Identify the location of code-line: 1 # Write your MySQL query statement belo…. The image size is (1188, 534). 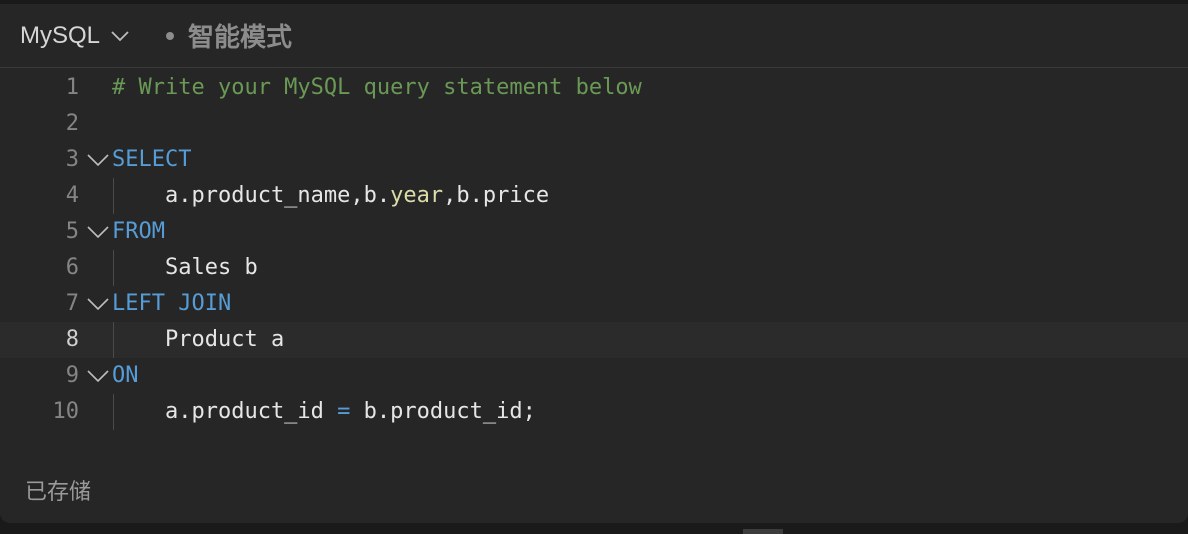
(594, 88).